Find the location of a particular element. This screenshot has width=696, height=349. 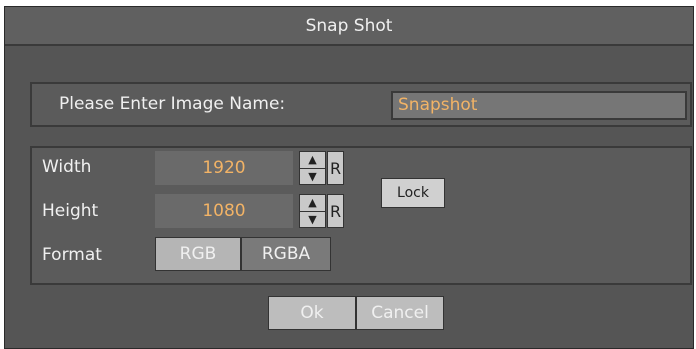

format-label: Format is located at coordinates (72, 255).